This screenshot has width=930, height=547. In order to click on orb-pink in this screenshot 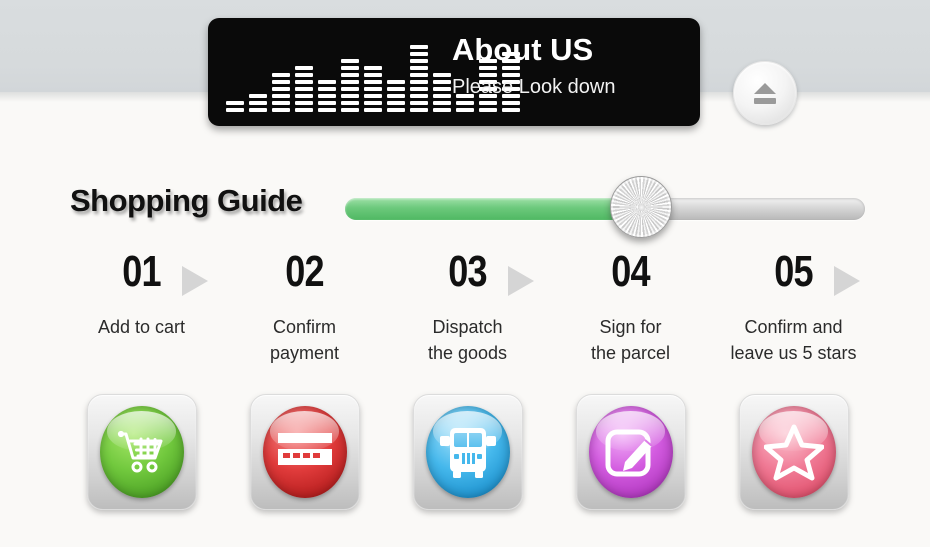, I will do `click(793, 452)`.